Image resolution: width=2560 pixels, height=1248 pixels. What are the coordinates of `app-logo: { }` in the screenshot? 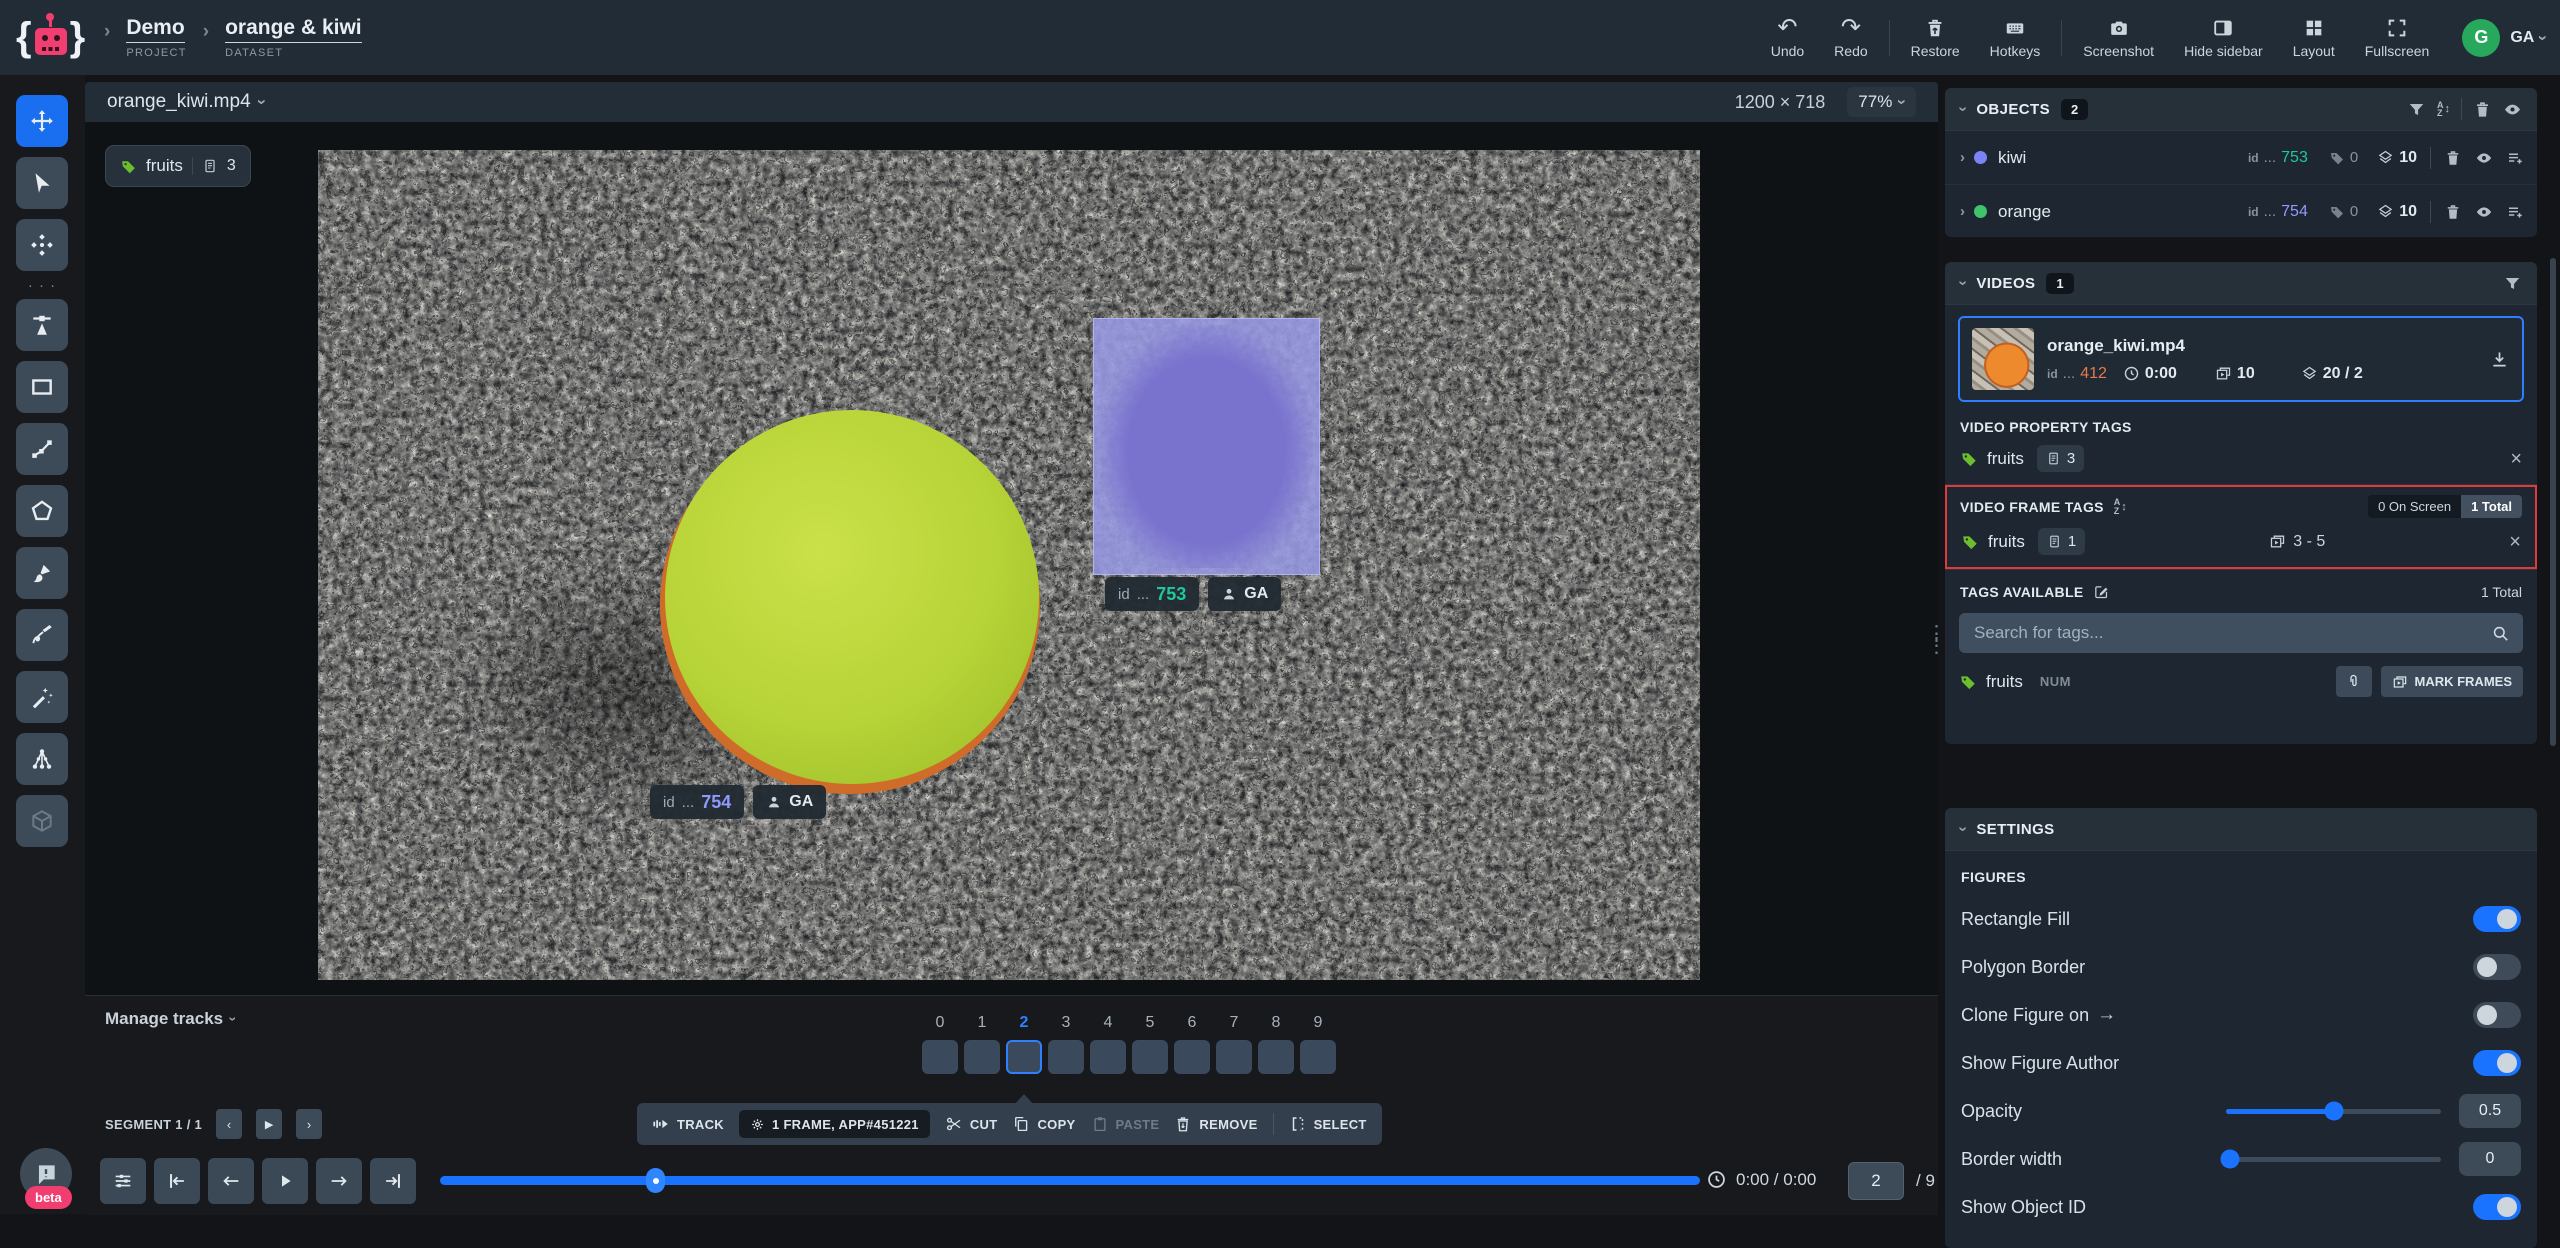 It's located at (50, 37).